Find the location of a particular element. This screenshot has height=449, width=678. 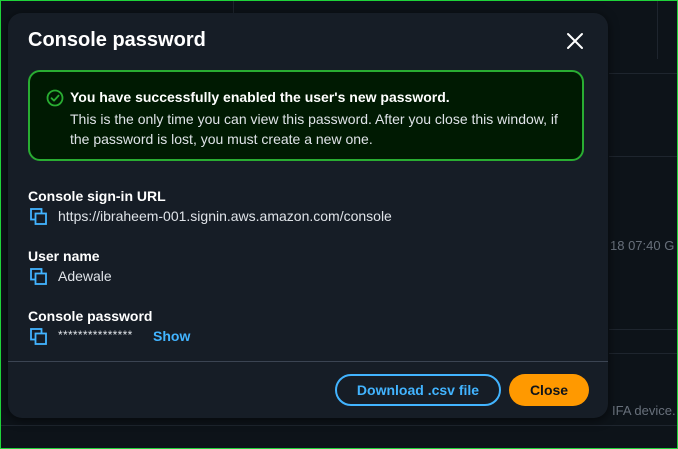

footer-divider is located at coordinates (308, 361).